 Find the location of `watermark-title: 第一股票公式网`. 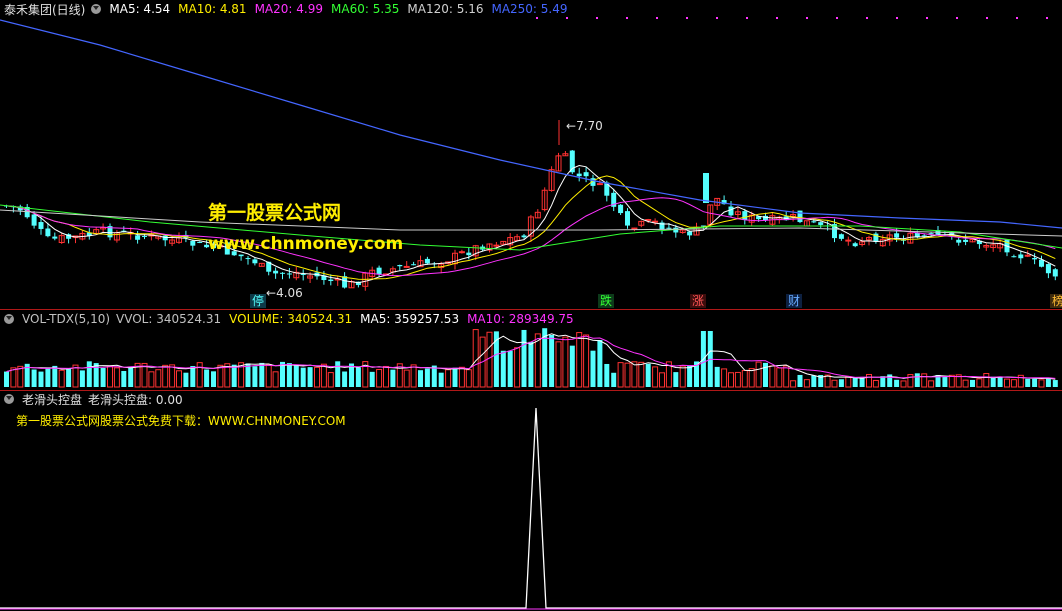

watermark-title: 第一股票公式网 is located at coordinates (275, 213).